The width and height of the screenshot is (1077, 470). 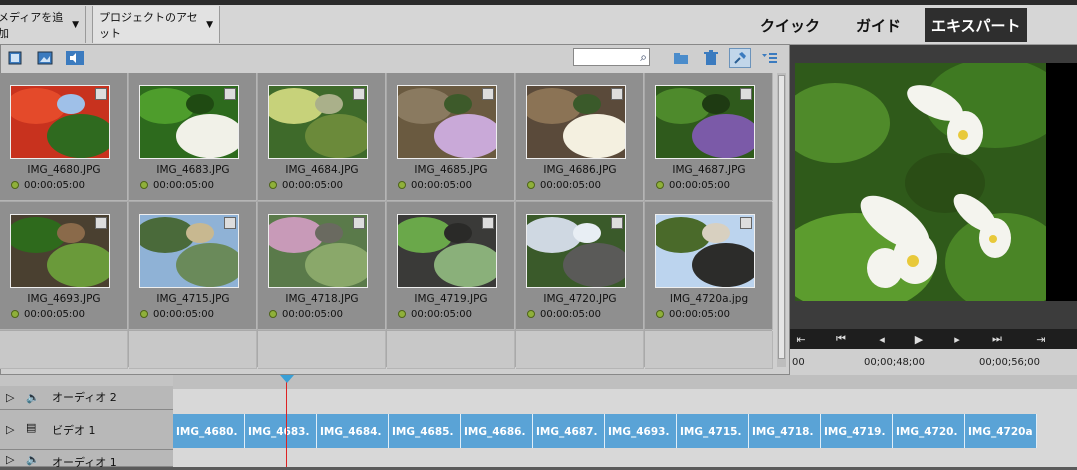 I want to click on playback-controls: ⇤ ⏮ ◂ ▶ ▸ ⏭ ⇥, so click(x=932, y=339).